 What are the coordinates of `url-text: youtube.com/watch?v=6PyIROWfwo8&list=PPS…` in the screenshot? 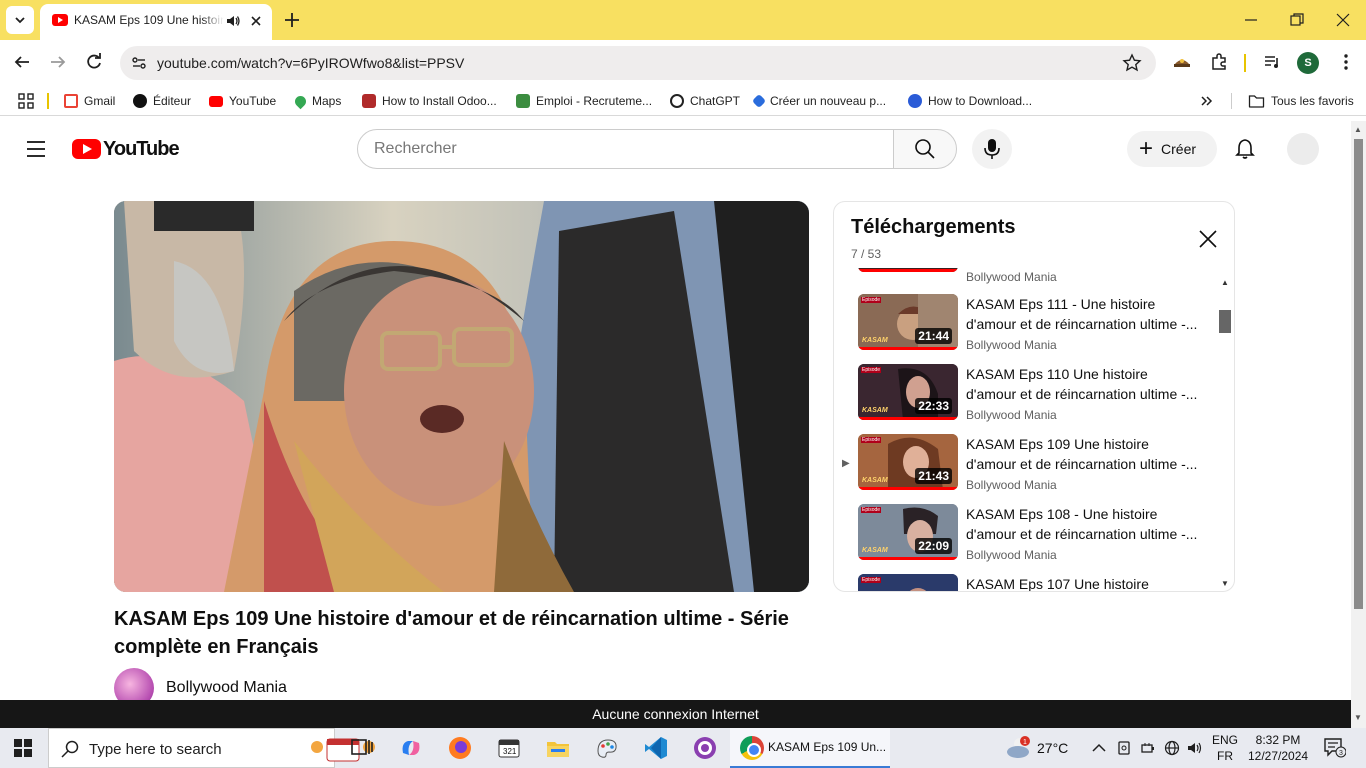 It's located at (310, 63).